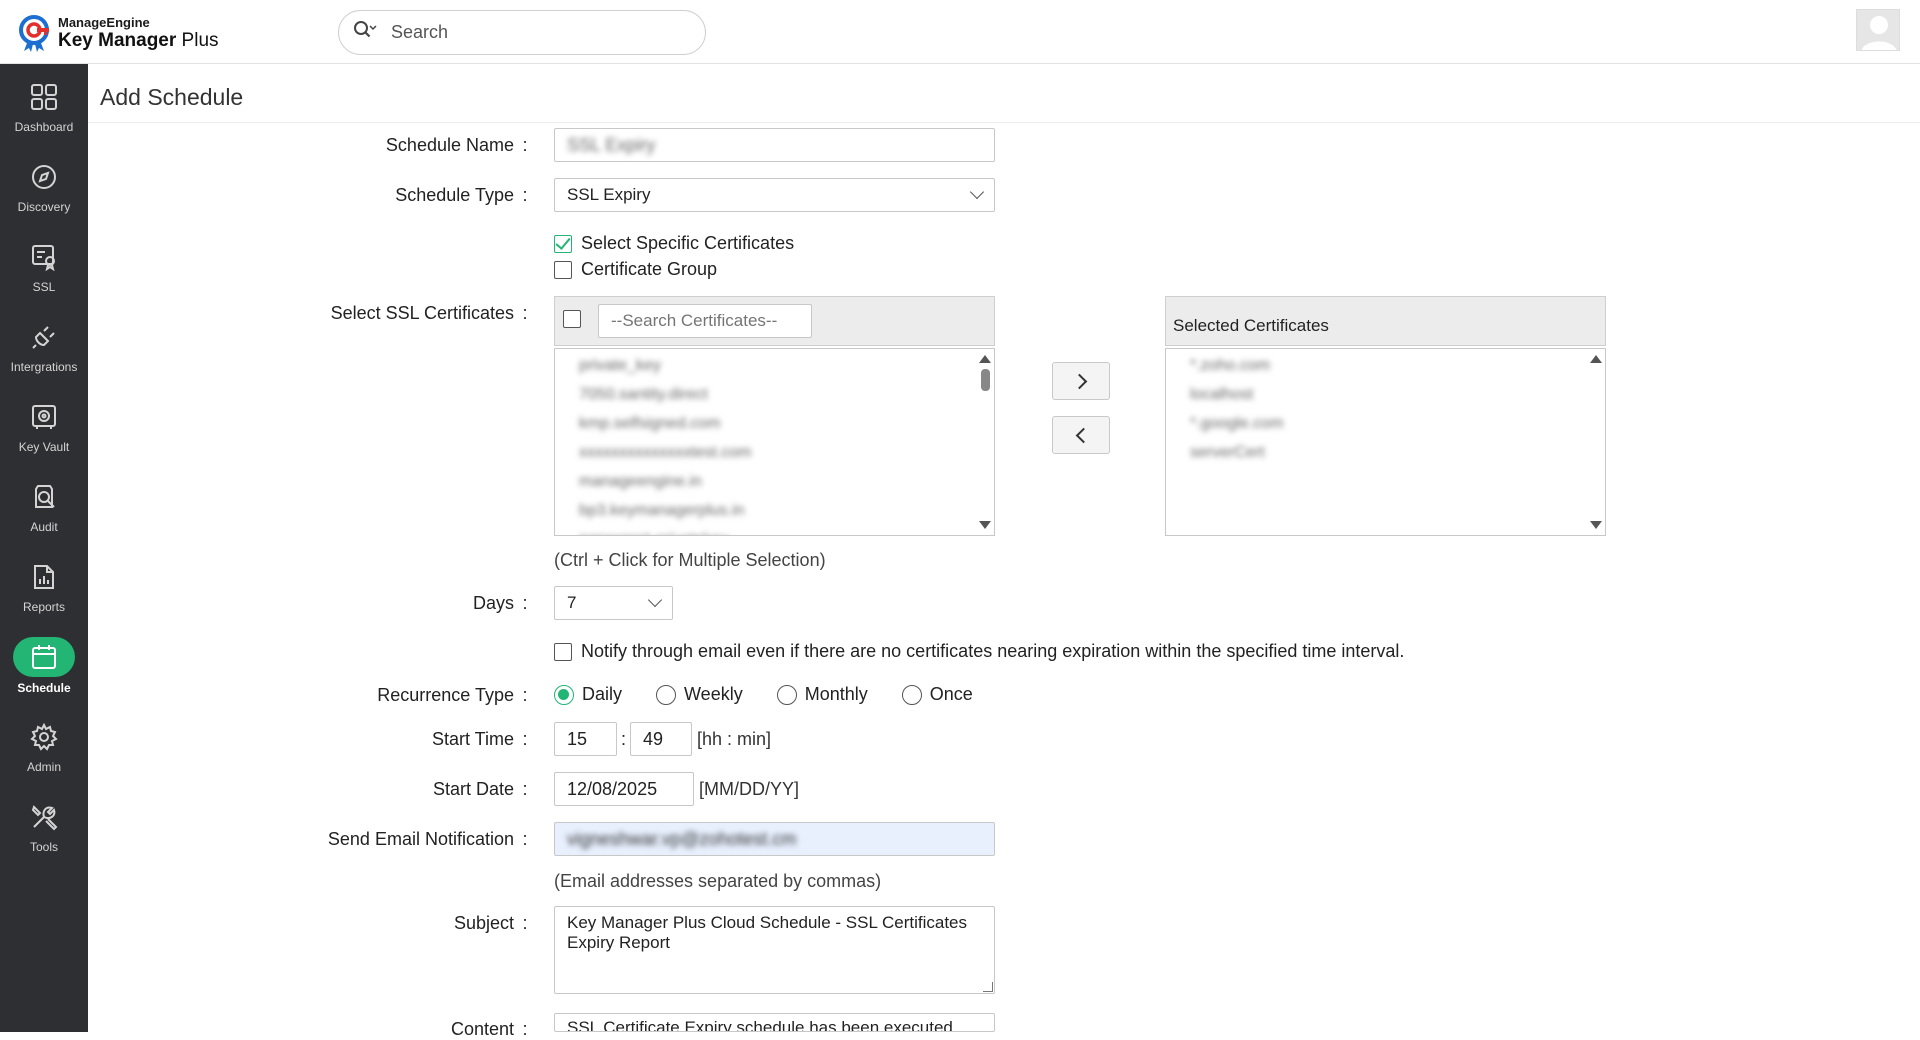 The height and width of the screenshot is (1040, 1920). What do you see at coordinates (1878, 30) in the screenshot?
I see `avatar` at bounding box center [1878, 30].